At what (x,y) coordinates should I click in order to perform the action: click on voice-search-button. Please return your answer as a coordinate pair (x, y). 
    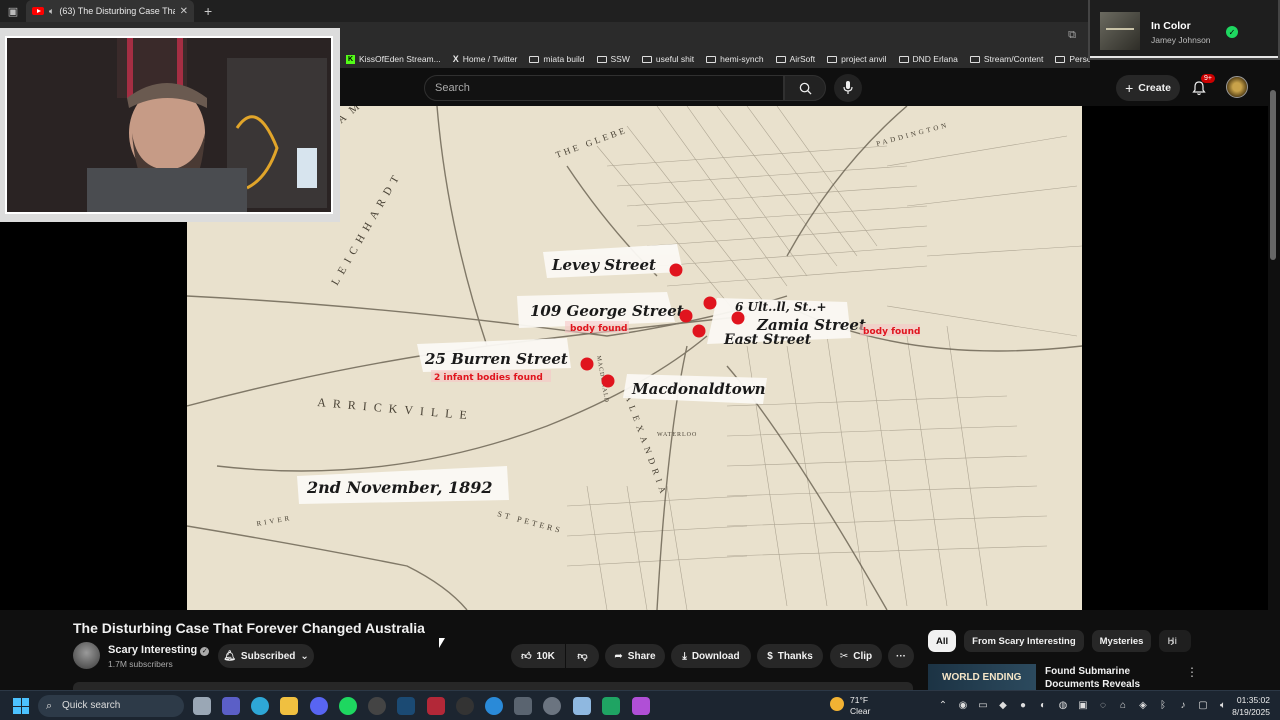
    Looking at the image, I should click on (848, 88).